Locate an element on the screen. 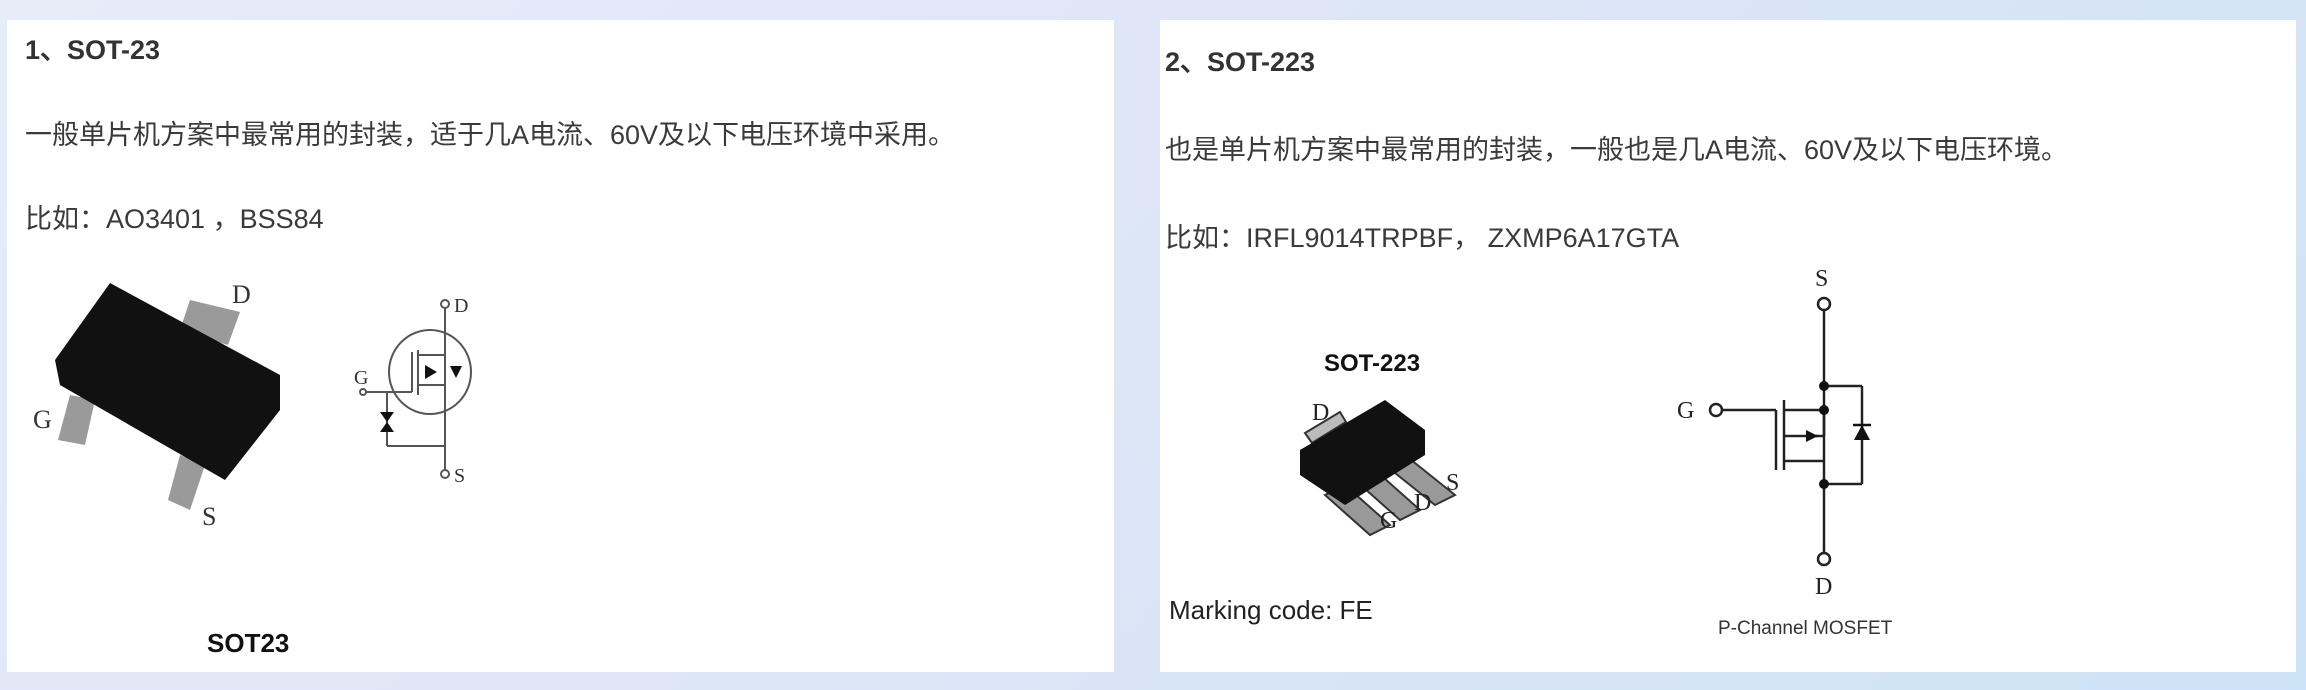  schem-s-label: S is located at coordinates (1821, 279).